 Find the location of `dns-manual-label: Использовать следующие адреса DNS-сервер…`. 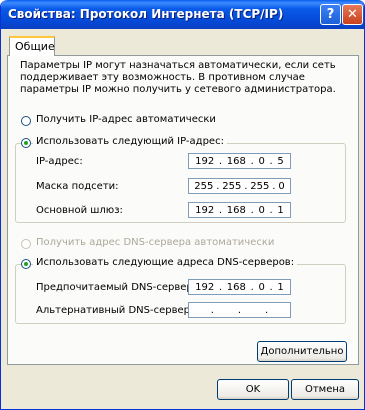

dns-manual-label: Использовать следующие адреса DNS-сервер… is located at coordinates (165, 262).